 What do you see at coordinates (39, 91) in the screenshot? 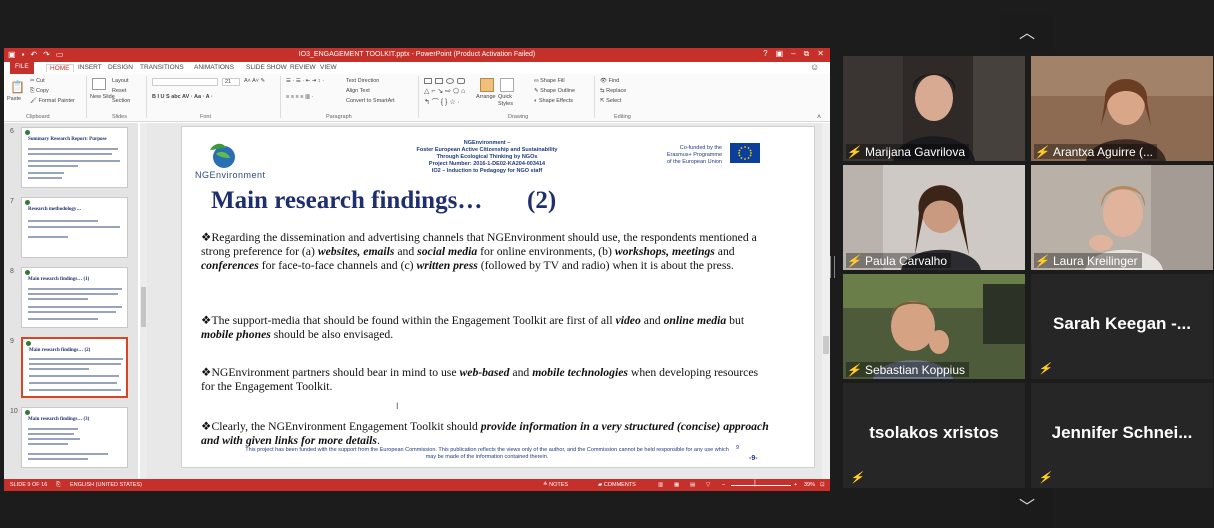
I see `copy-button: ⎘ Copy` at bounding box center [39, 91].